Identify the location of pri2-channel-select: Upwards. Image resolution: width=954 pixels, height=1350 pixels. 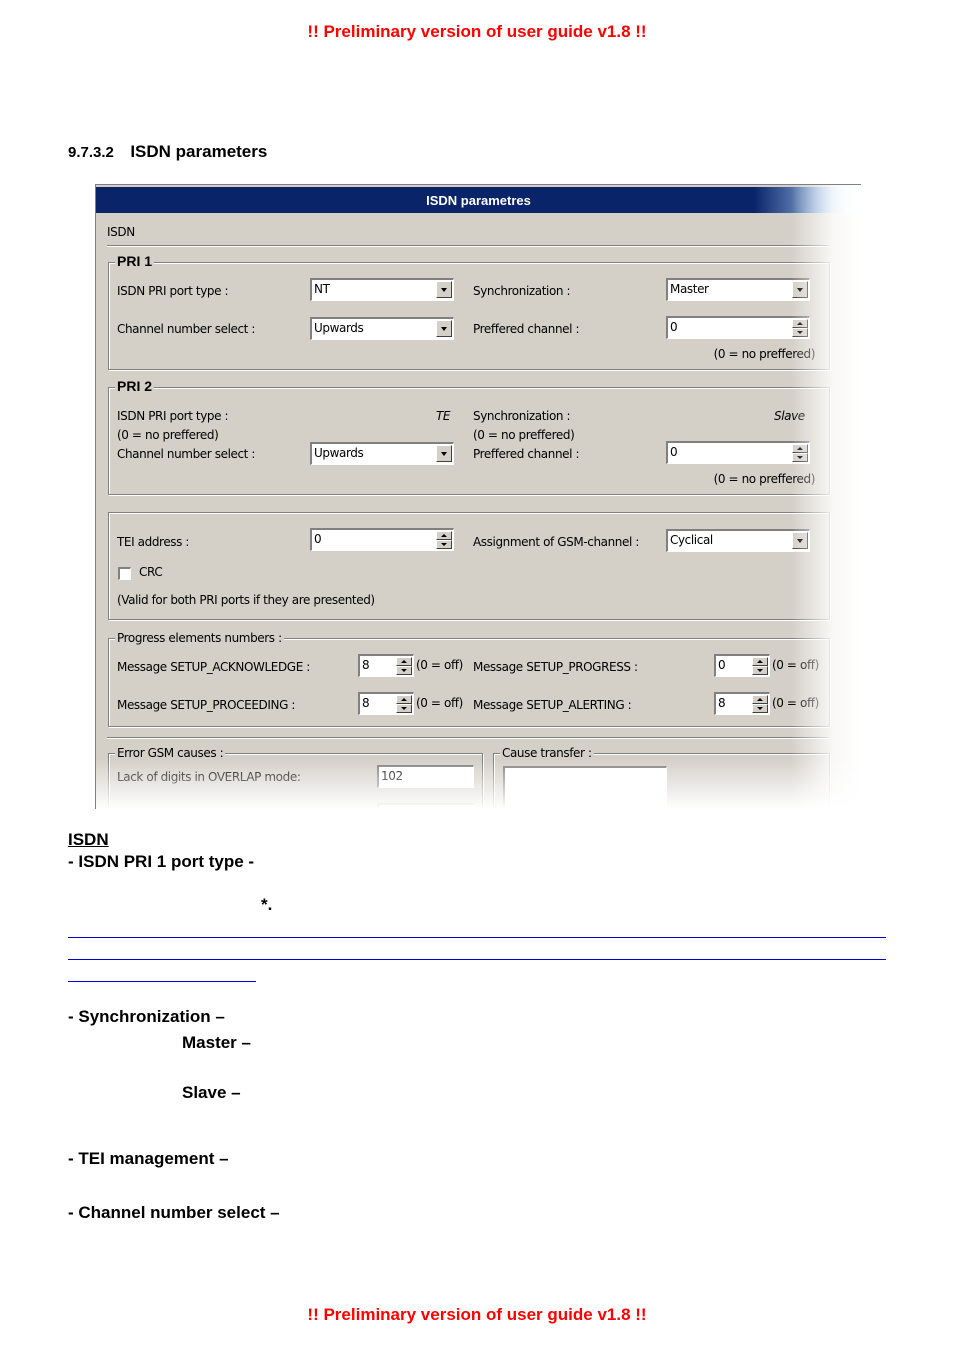
(382, 453).